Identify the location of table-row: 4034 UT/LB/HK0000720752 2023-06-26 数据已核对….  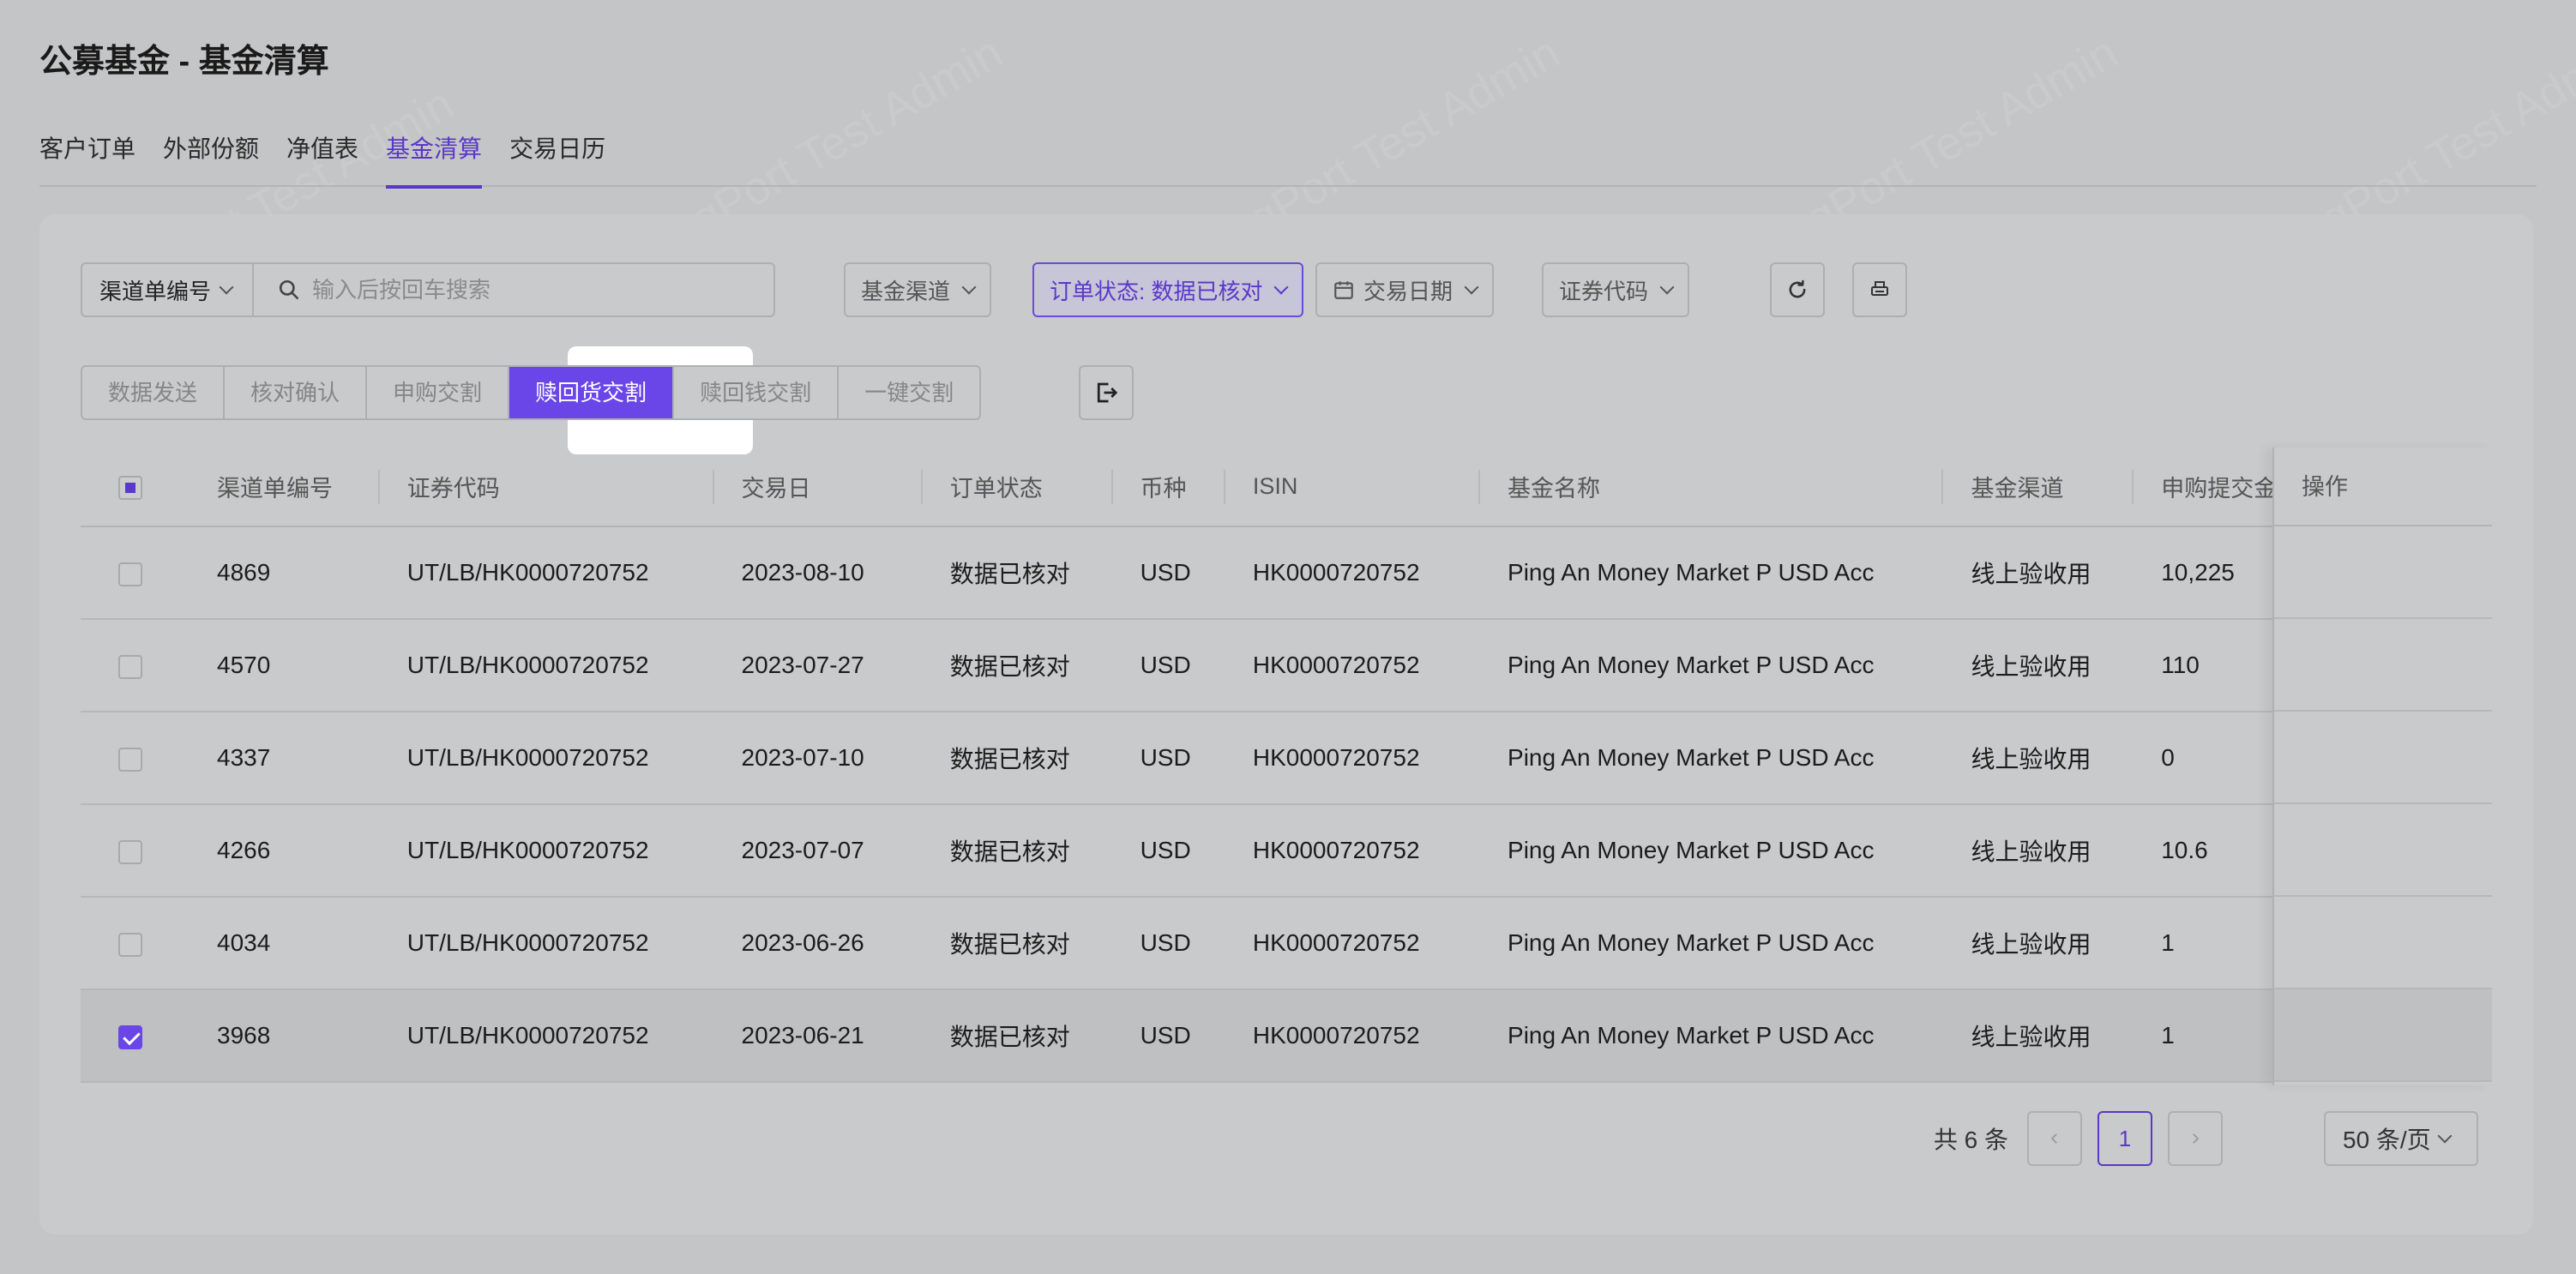
(1286, 944).